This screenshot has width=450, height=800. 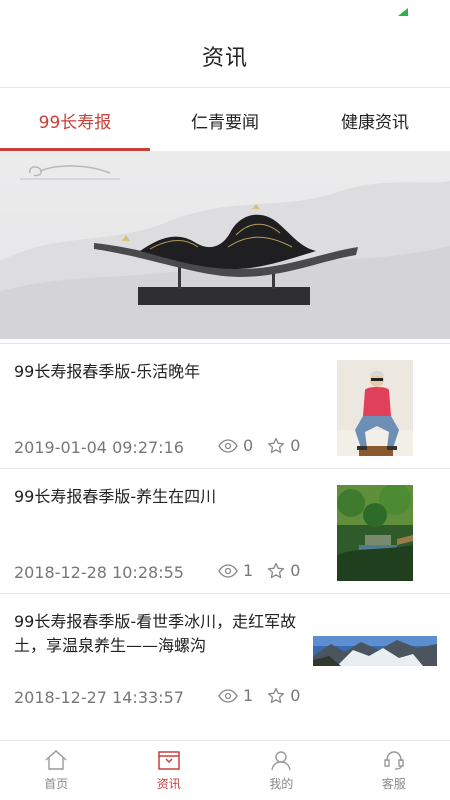 What do you see at coordinates (281, 761) in the screenshot?
I see `user-icon` at bounding box center [281, 761].